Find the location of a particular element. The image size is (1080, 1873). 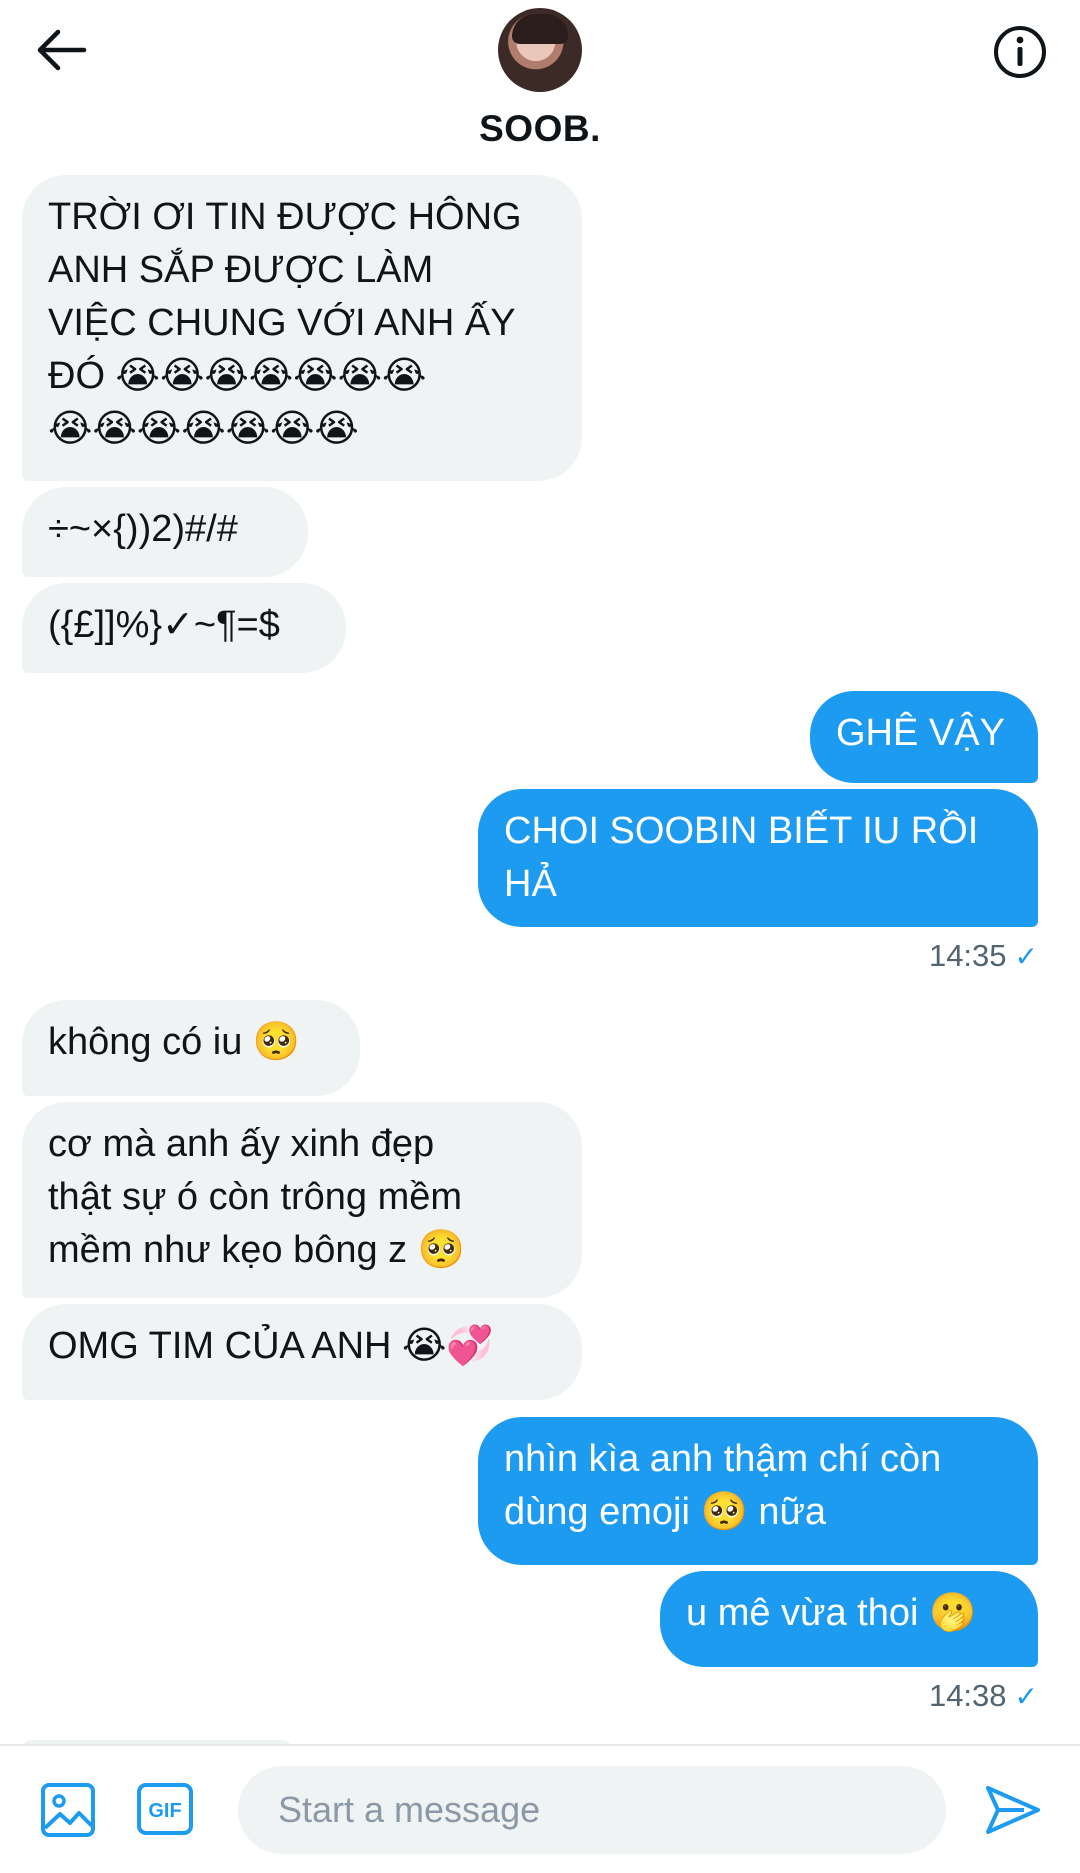

info-icon is located at coordinates (1020, 52).